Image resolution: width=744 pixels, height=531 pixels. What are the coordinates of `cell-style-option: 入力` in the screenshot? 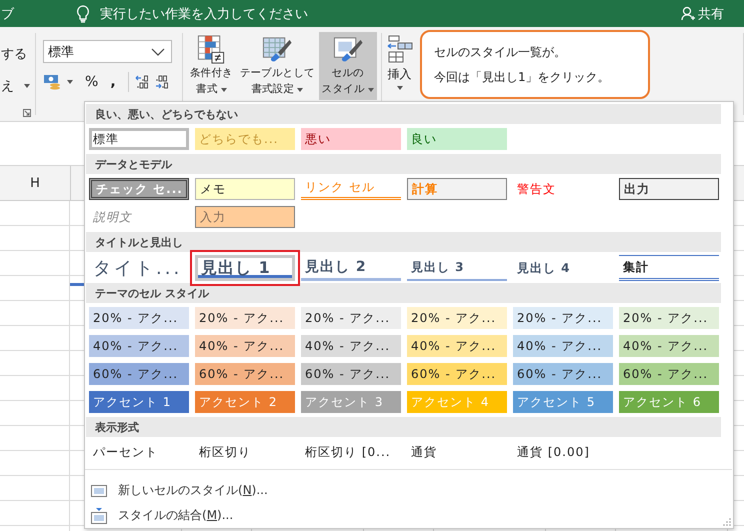 It's located at (245, 217).